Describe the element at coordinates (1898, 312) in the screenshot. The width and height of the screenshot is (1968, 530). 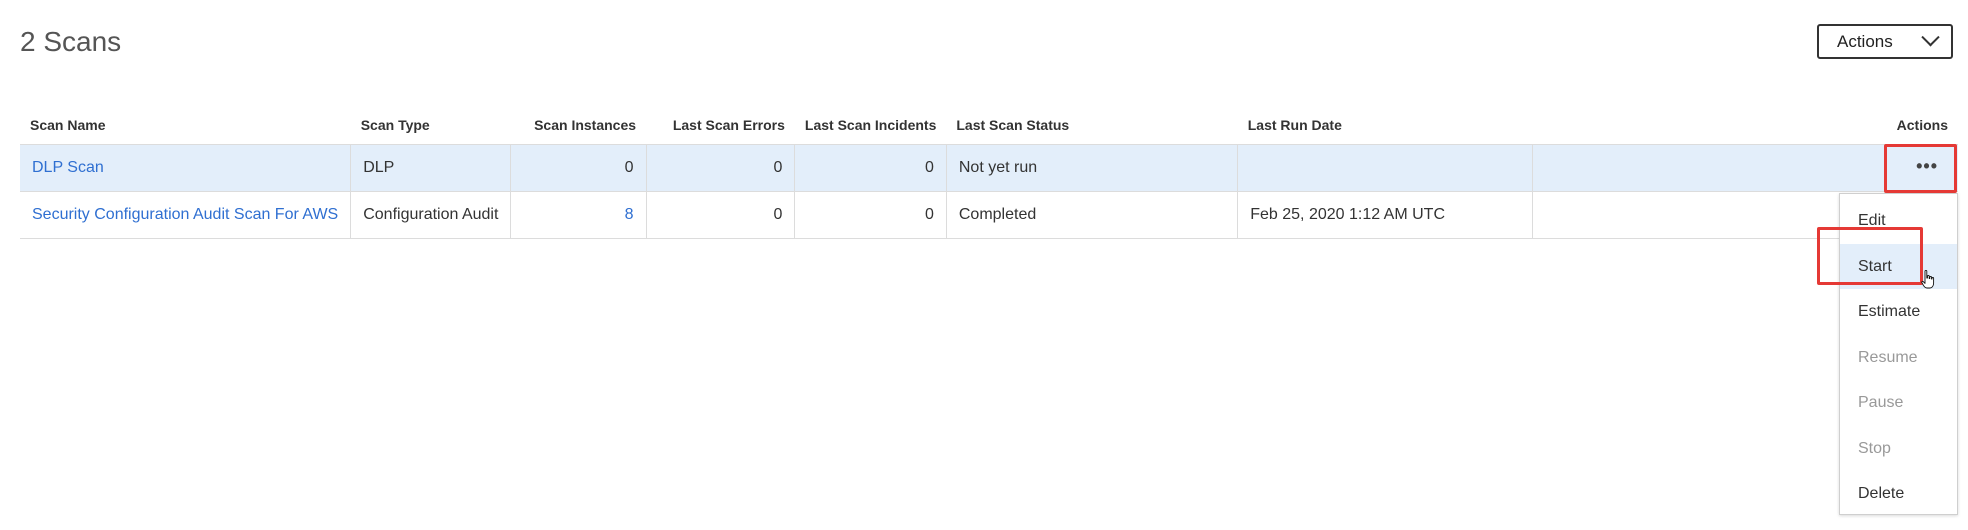
I see `menu-item-estimate: Estimate` at that location.